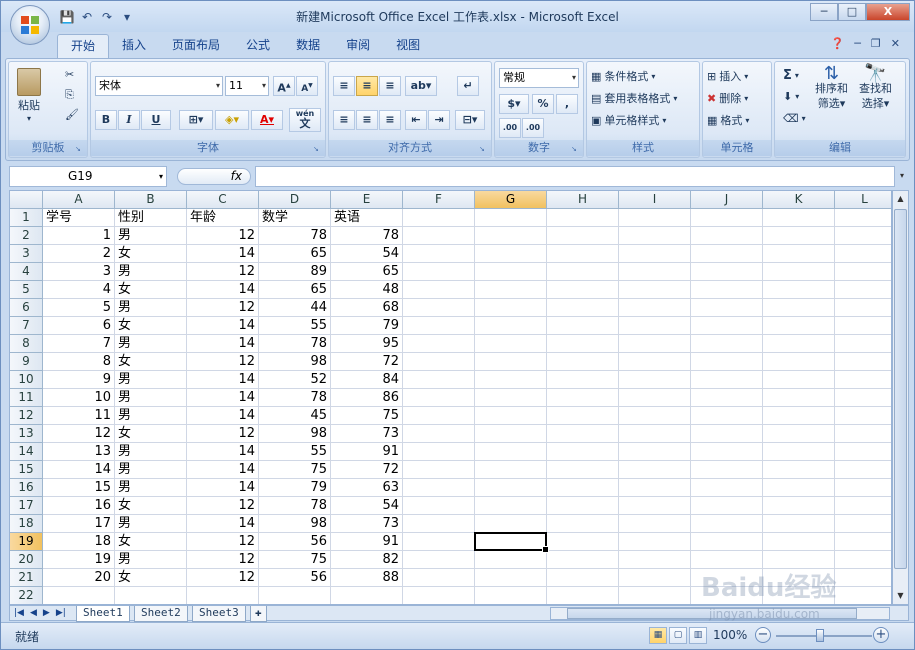  Describe the element at coordinates (151, 470) in the screenshot. I see `cell-b15: 男` at that location.